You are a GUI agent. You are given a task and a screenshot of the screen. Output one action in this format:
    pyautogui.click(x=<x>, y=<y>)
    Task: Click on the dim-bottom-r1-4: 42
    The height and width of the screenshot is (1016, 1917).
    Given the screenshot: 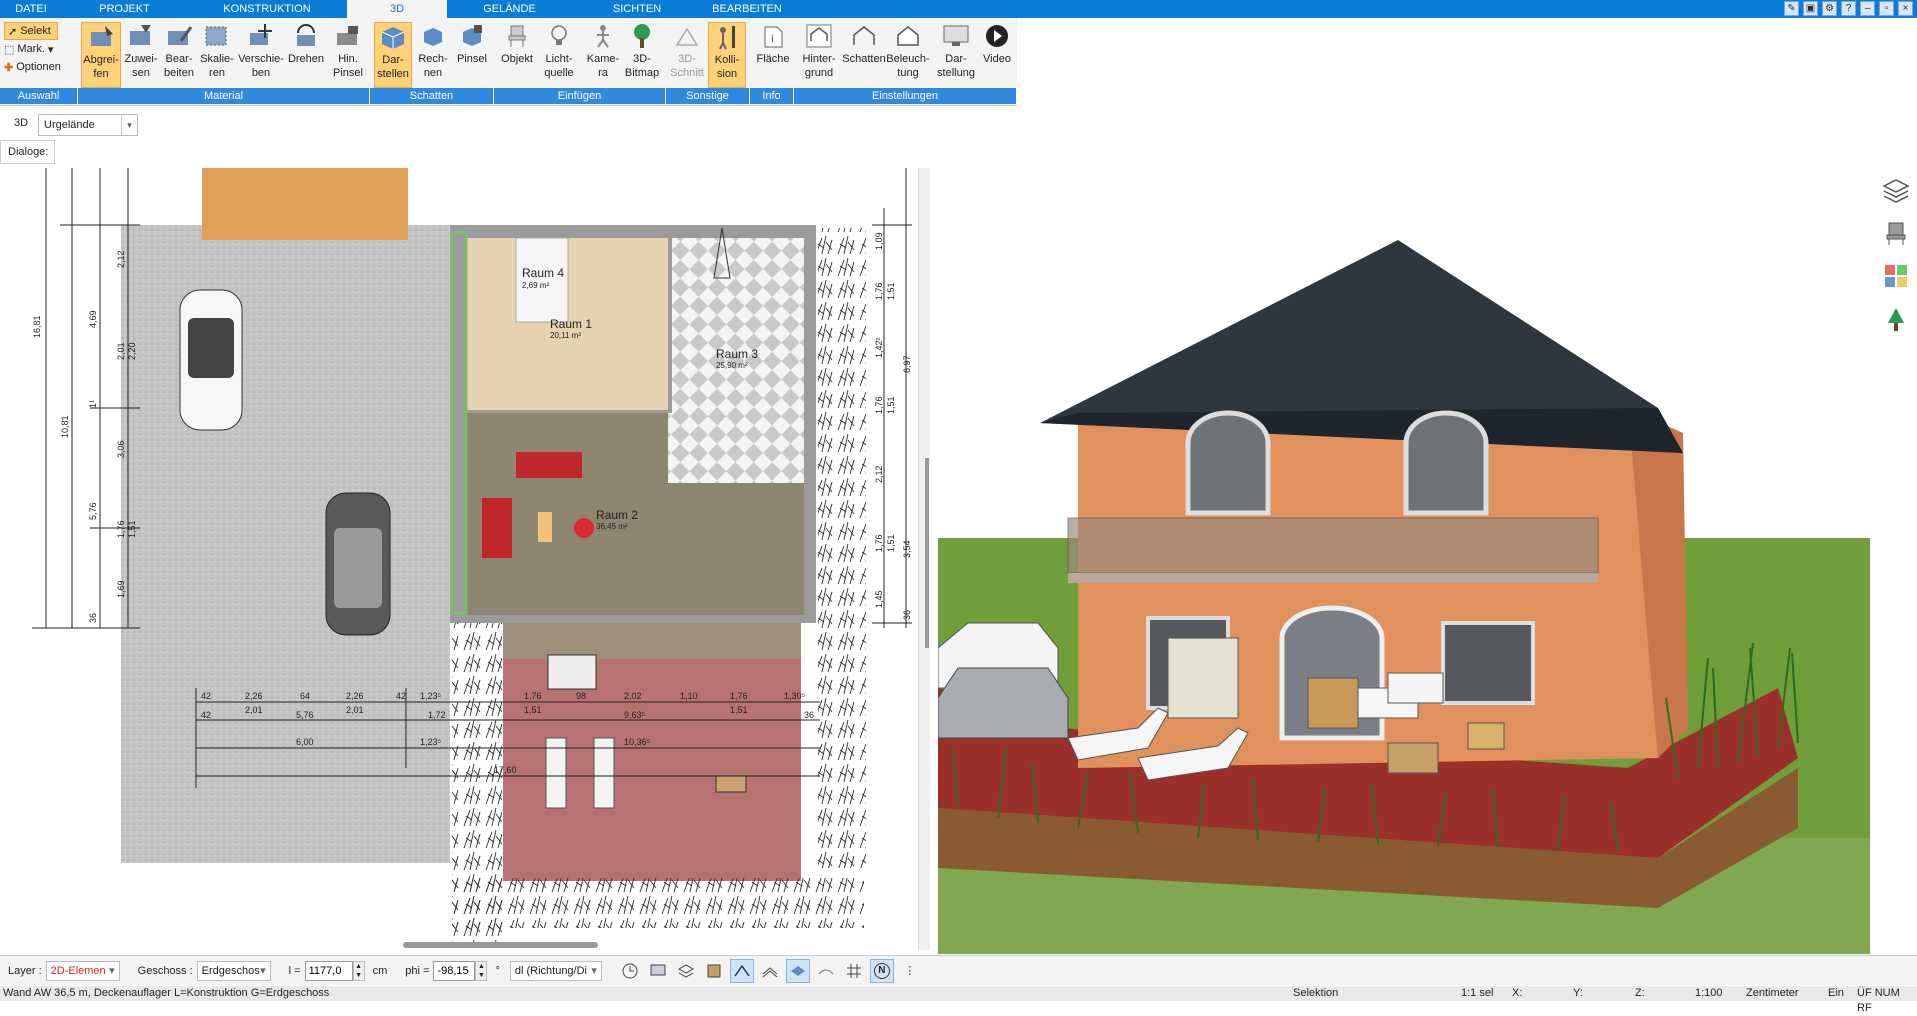 What is the action you would take?
    pyautogui.click(x=401, y=696)
    